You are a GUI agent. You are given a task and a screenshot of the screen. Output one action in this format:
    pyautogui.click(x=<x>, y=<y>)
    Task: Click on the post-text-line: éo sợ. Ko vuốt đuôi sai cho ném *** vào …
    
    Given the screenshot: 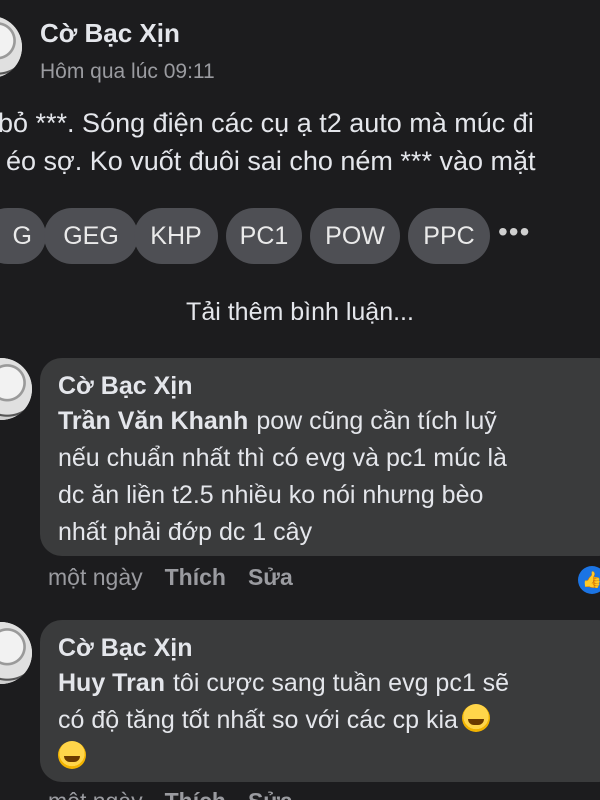 What is the action you would take?
    pyautogui.click(x=271, y=161)
    